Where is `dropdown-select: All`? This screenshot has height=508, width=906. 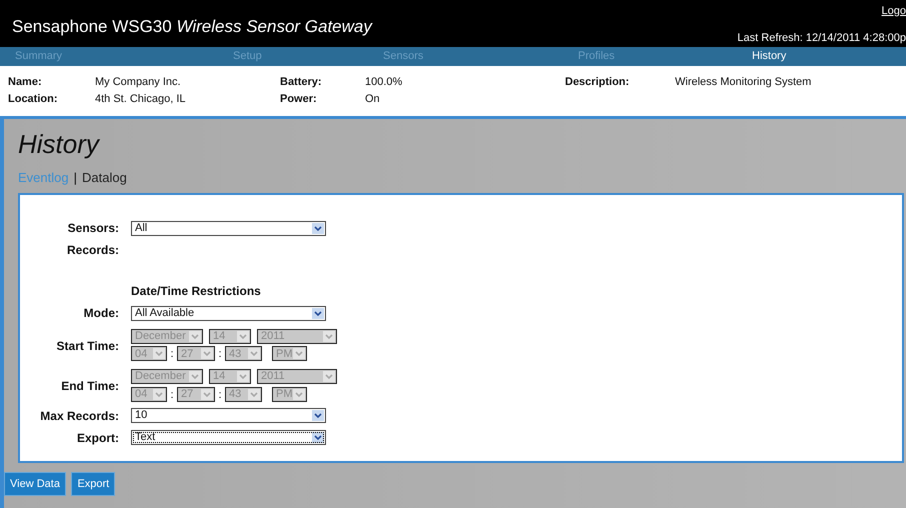 dropdown-select: All is located at coordinates (228, 228).